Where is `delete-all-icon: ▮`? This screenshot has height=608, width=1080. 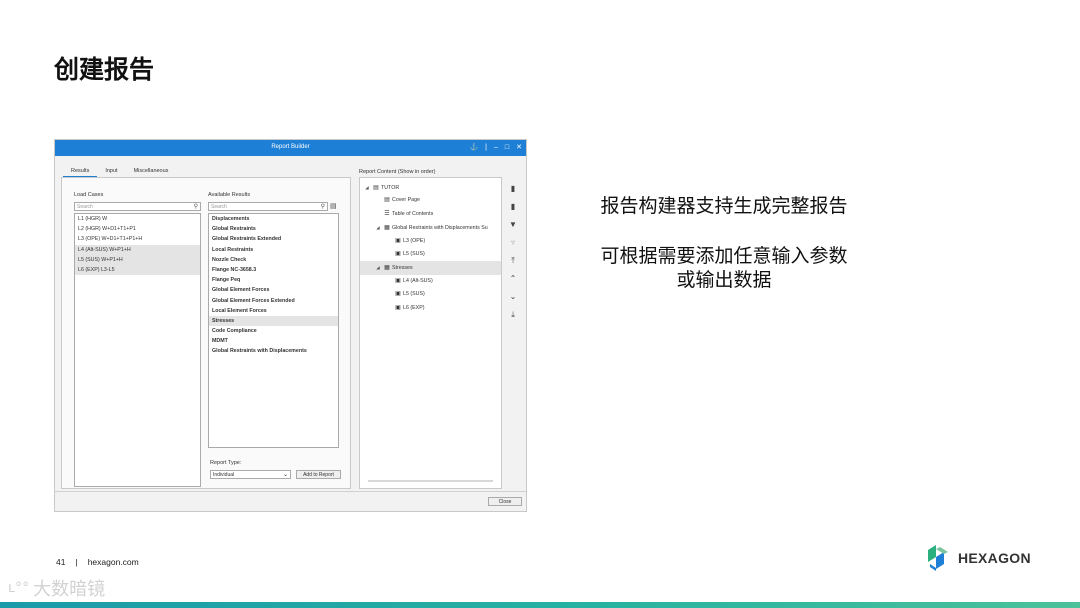 delete-all-icon: ▮ is located at coordinates (513, 207).